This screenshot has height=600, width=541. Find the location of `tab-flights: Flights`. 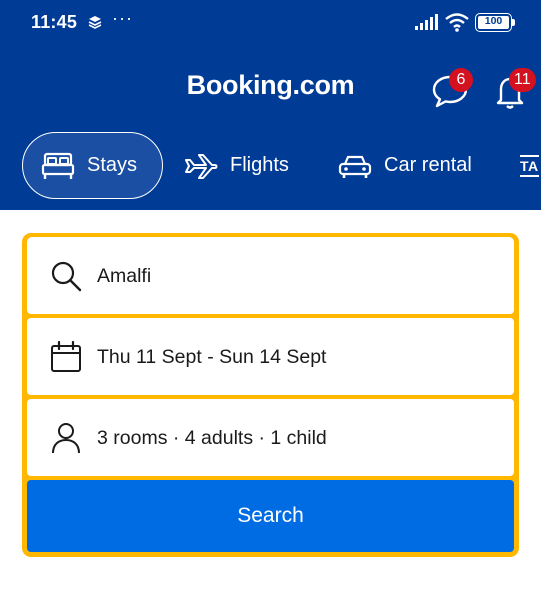

tab-flights: Flights is located at coordinates (236, 165).